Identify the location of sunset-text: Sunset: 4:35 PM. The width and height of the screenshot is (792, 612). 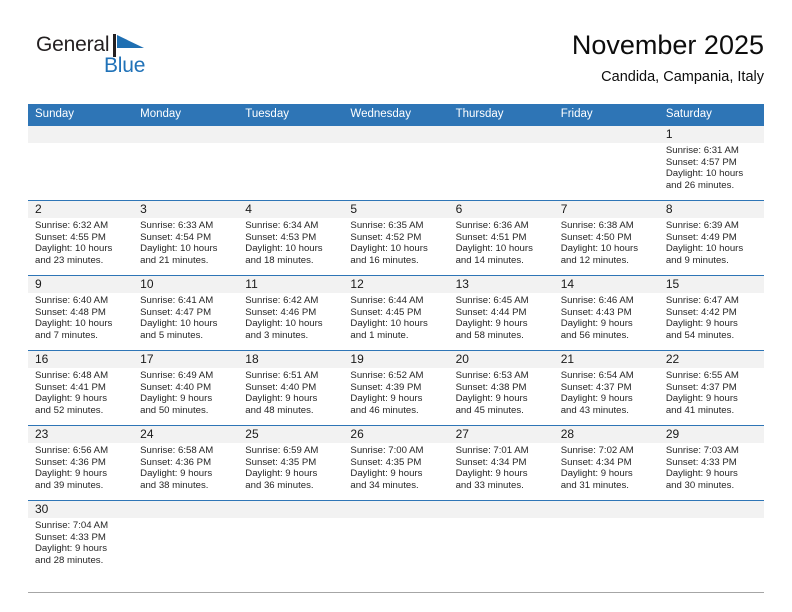
(386, 462).